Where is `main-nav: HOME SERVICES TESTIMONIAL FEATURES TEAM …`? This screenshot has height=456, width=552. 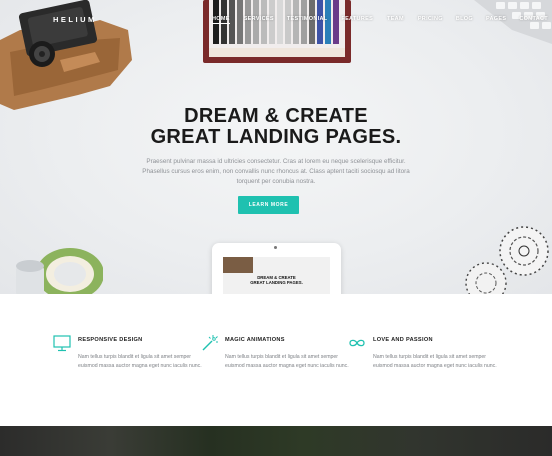 main-nav: HOME SERVICES TESTIMONIAL FEATURES TEAM … is located at coordinates (380, 19).